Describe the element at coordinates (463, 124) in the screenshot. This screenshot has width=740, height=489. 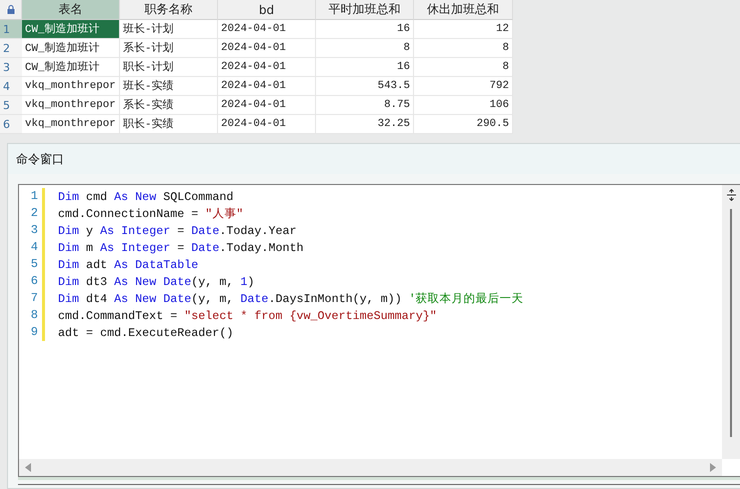
I see `table-cell: 290.5` at that location.